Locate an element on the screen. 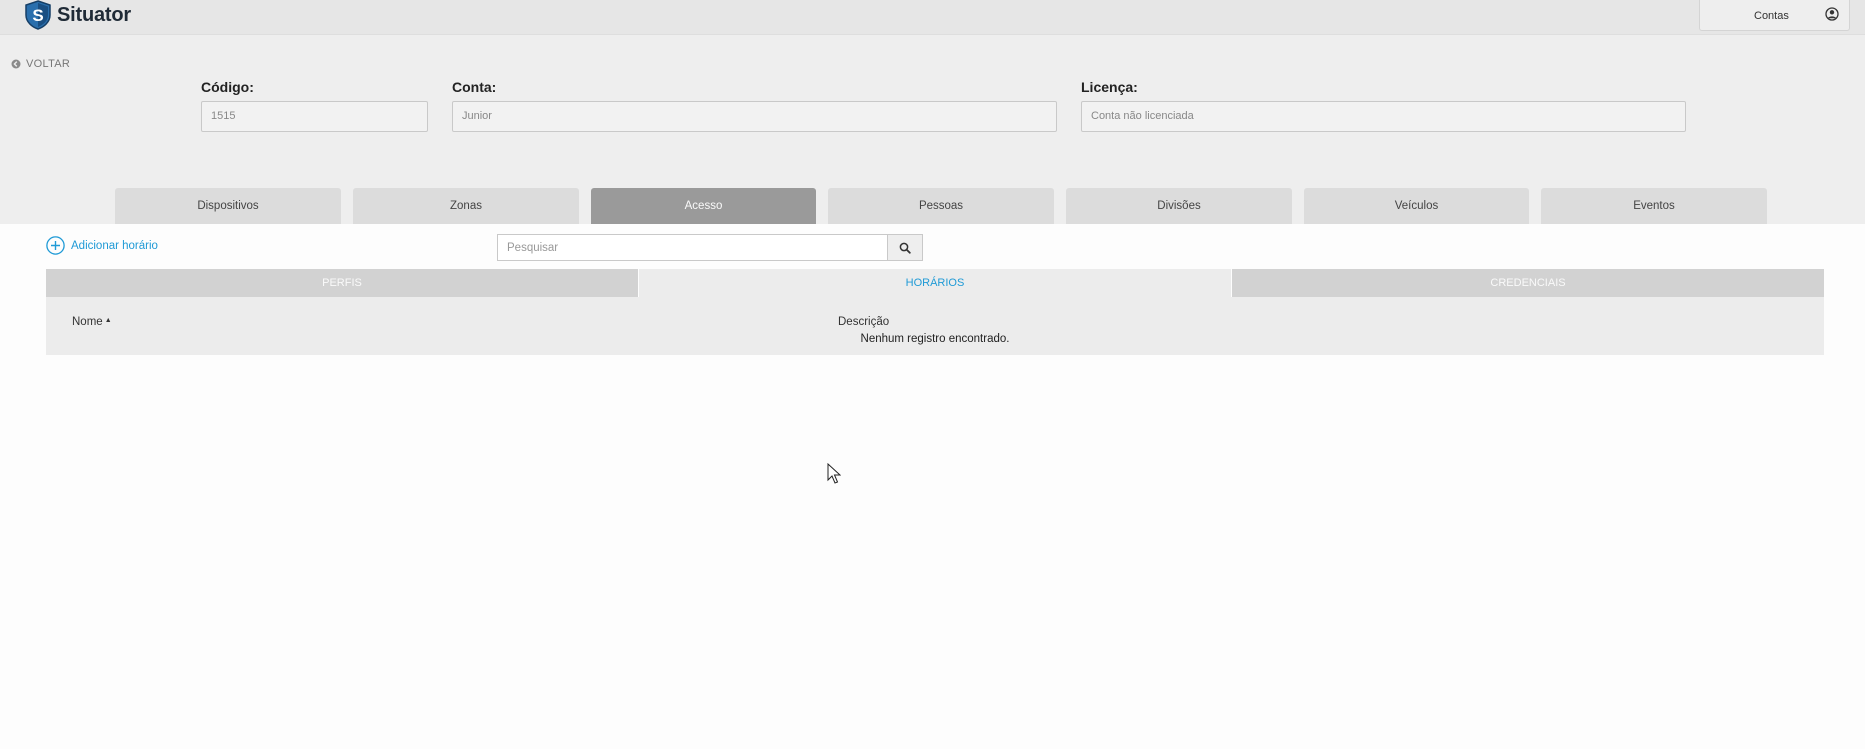  back-button: VOLTAR is located at coordinates (40, 64).